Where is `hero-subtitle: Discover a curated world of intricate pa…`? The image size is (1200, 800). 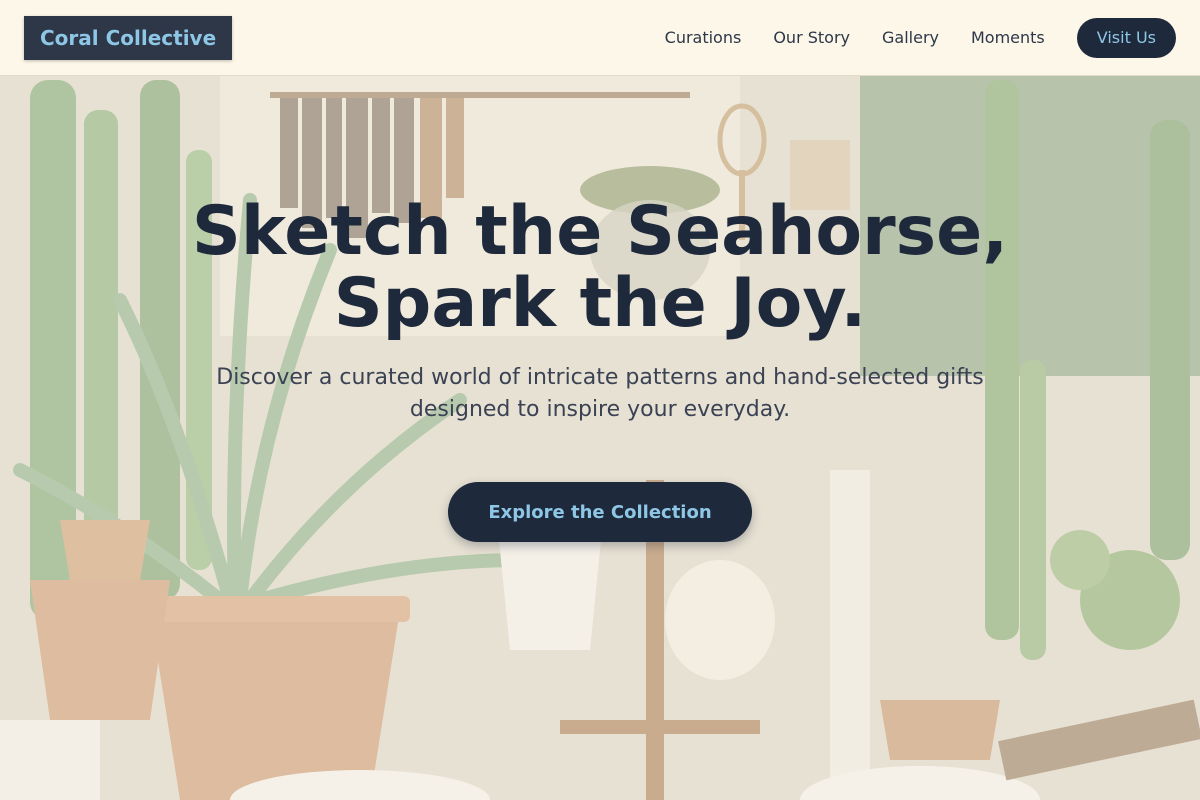
hero-subtitle: Discover a curated world of intricate pa… is located at coordinates (600, 393).